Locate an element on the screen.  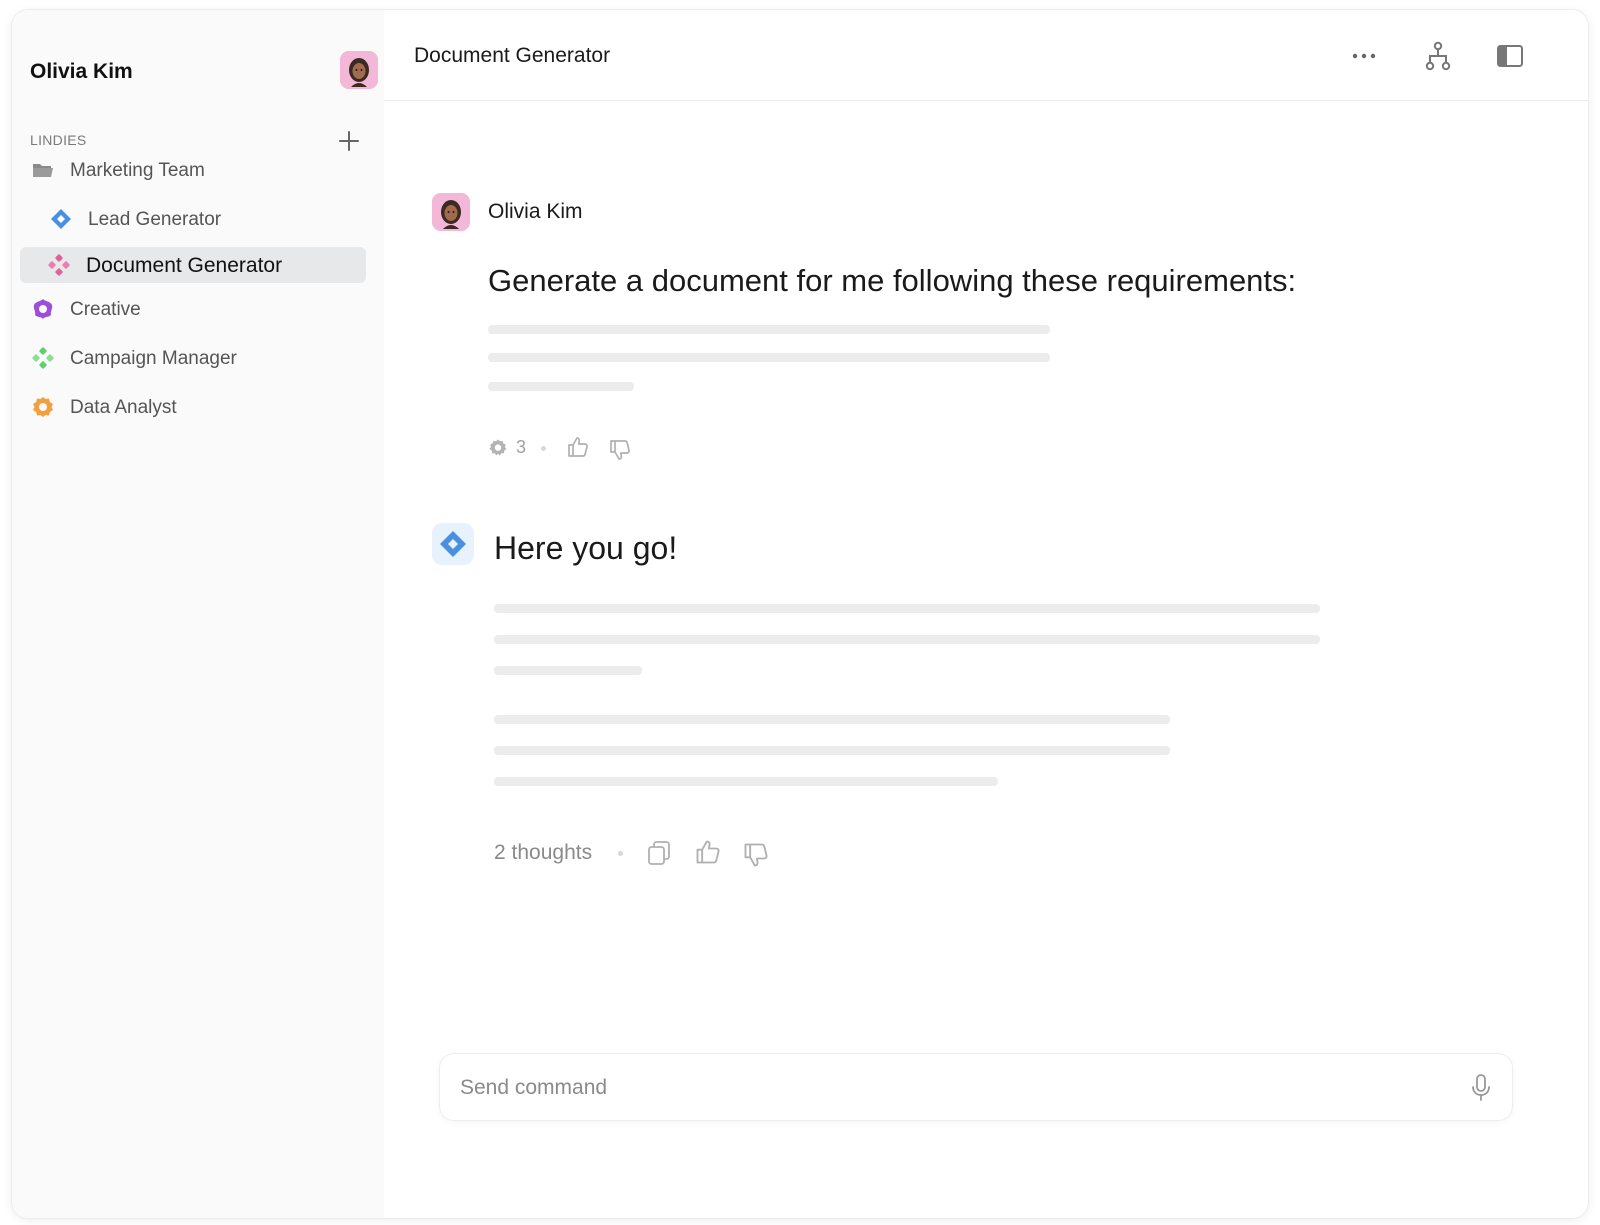
plus-icon is located at coordinates (349, 141).